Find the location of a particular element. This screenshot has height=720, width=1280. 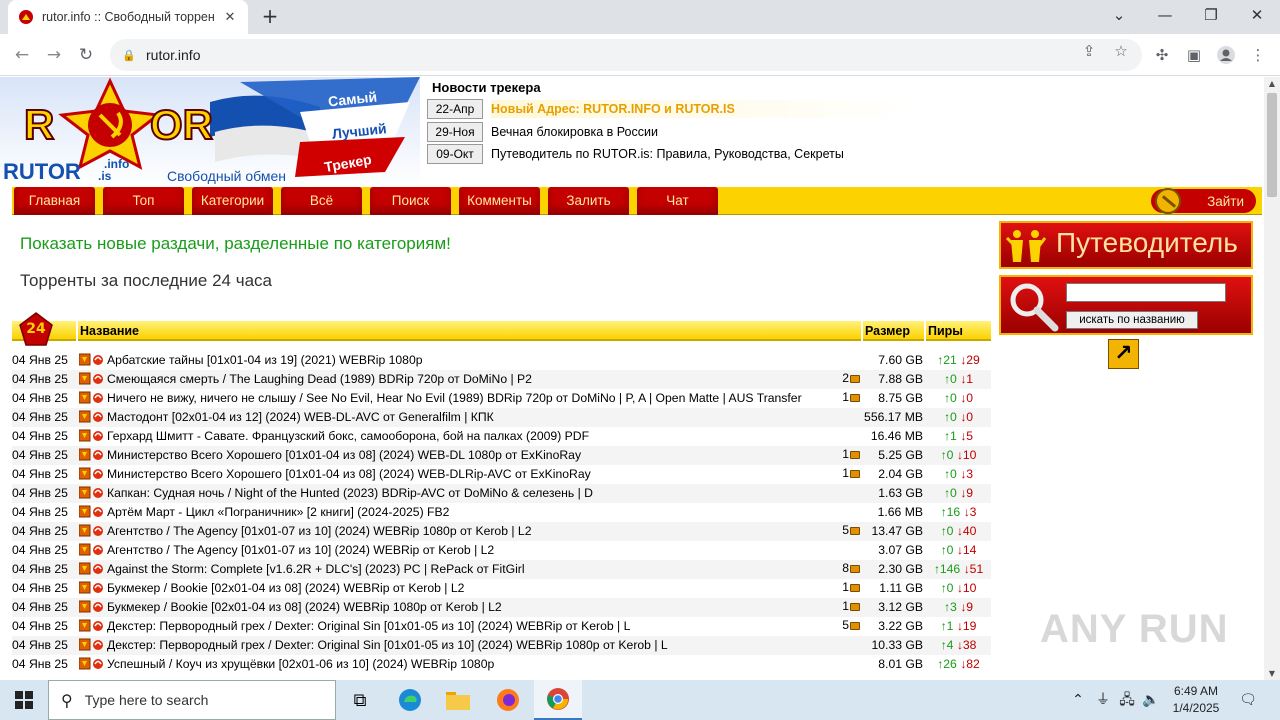

forward-icon: → is located at coordinates (54, 55).